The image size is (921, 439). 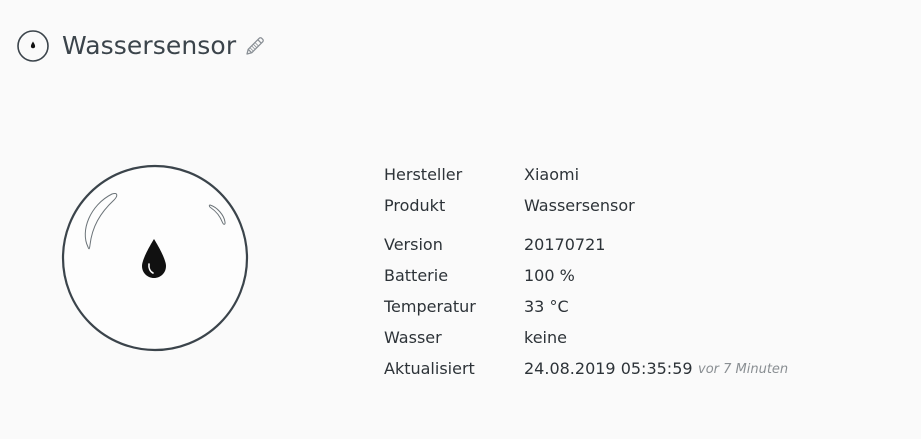 I want to click on info-value: 100 %, so click(x=549, y=275).